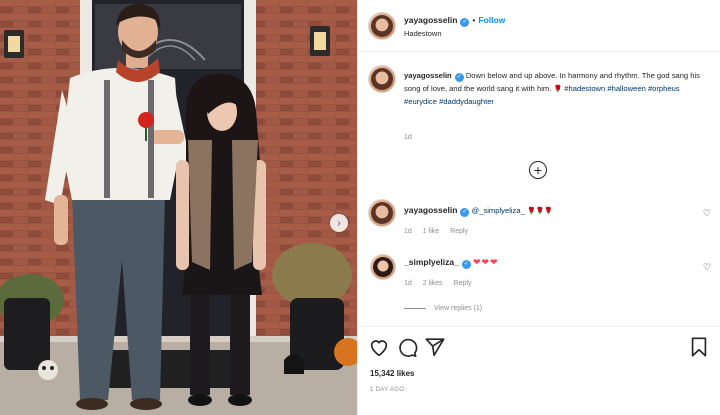 The height and width of the screenshot is (415, 720). I want to click on comment-username: _simplyeliza_, so click(431, 262).